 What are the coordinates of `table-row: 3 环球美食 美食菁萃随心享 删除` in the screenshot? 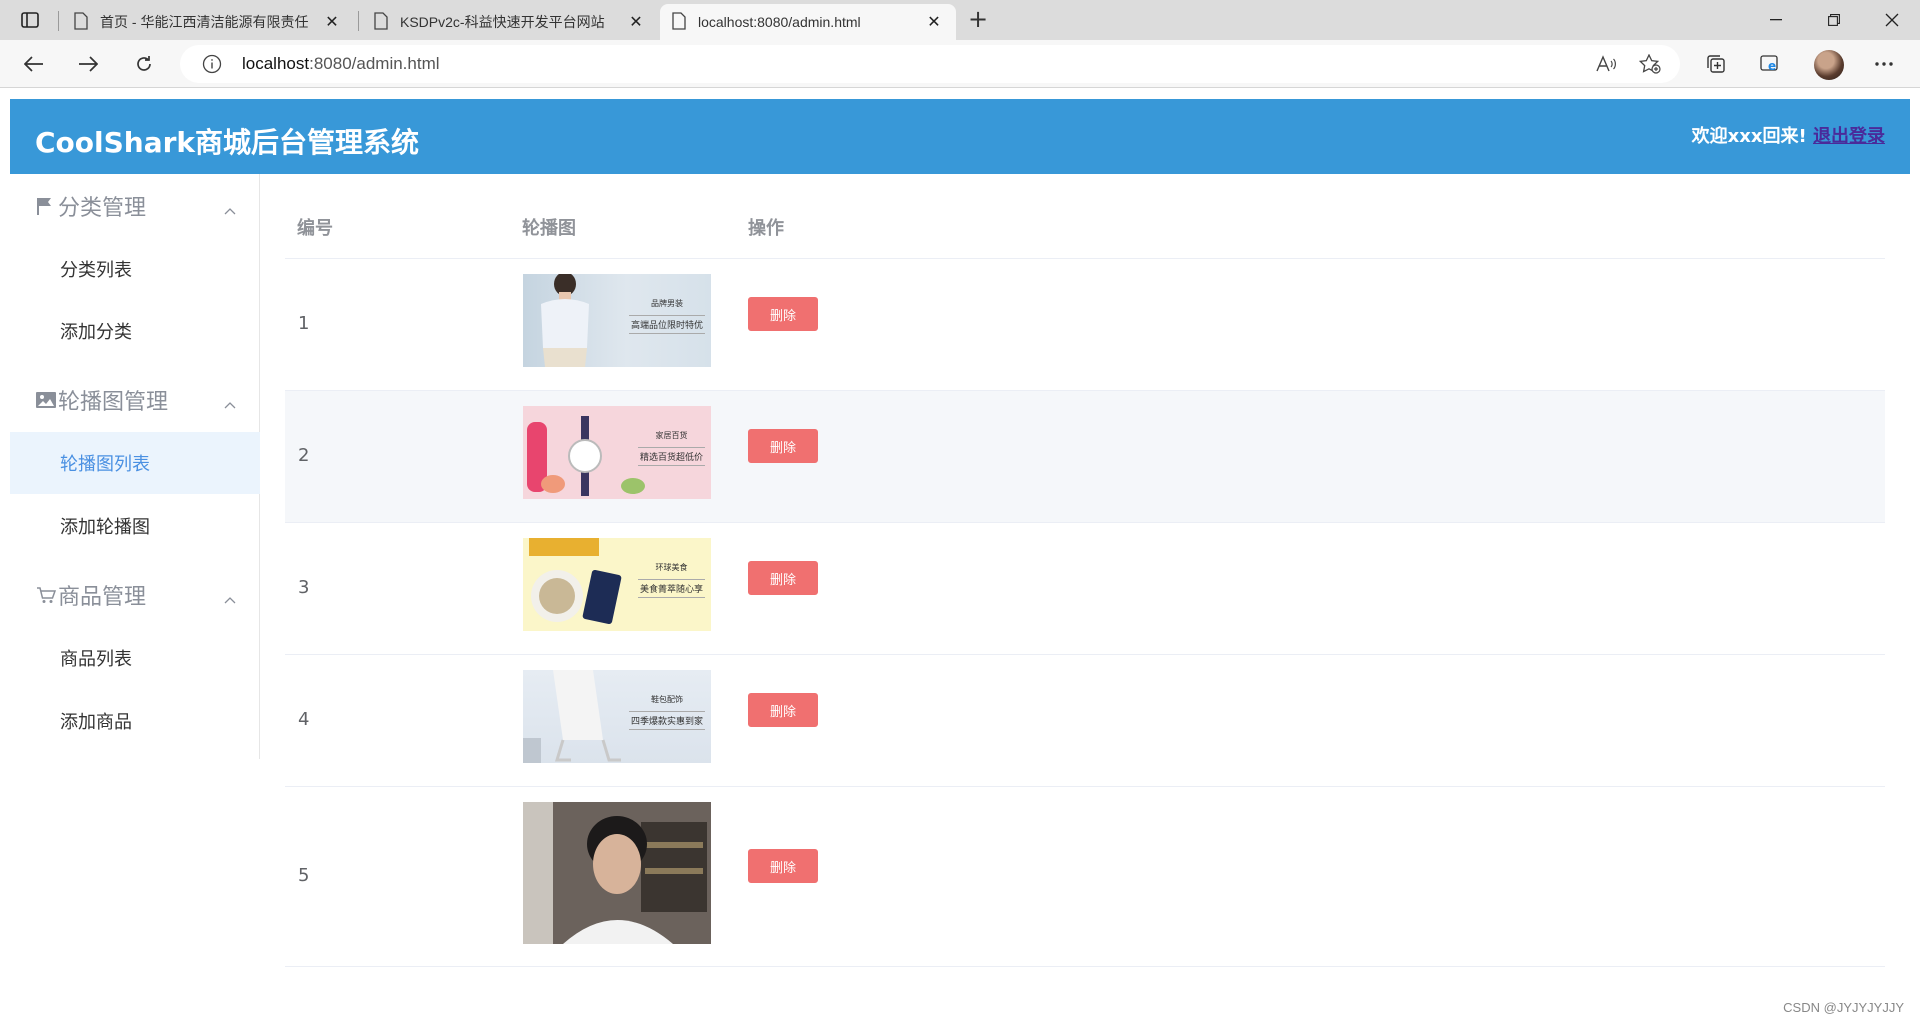 It's located at (1085, 589).